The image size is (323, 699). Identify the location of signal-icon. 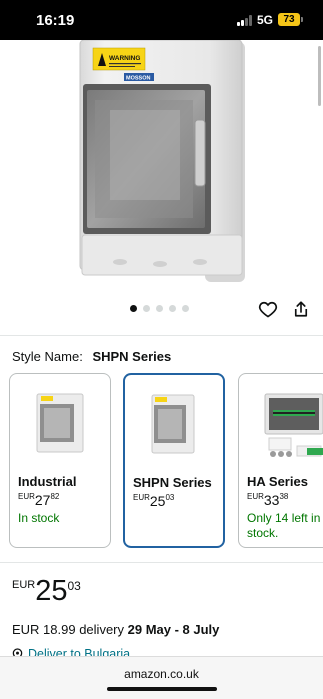
(245, 20).